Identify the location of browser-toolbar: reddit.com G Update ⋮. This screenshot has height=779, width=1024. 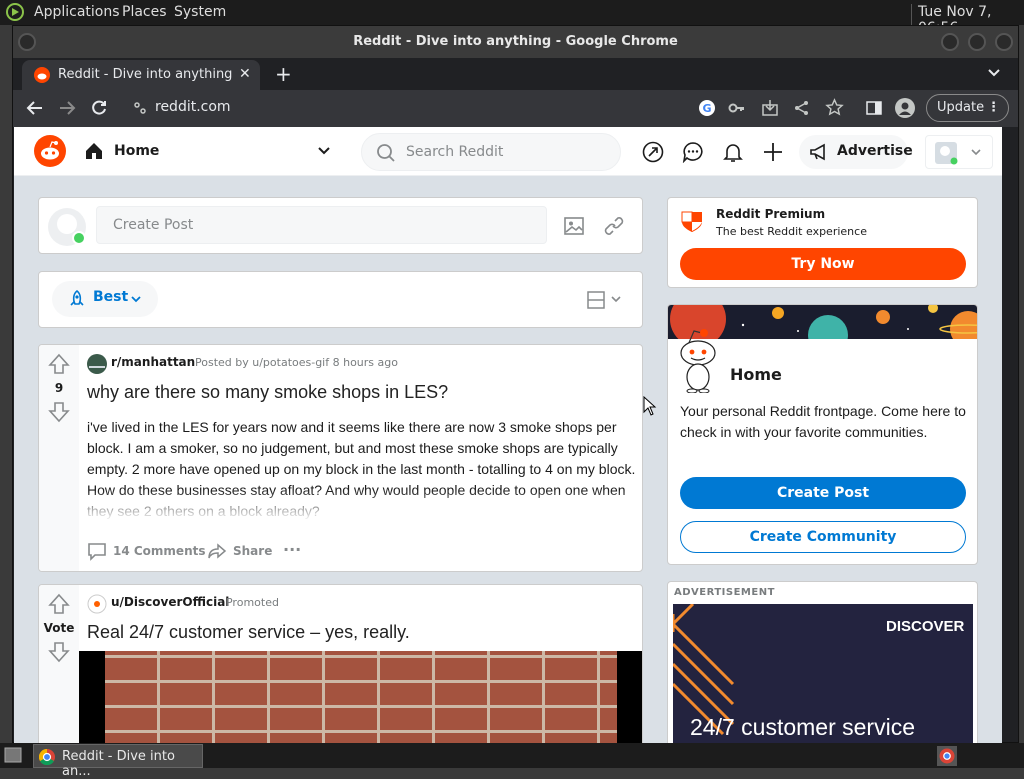
(515, 108).